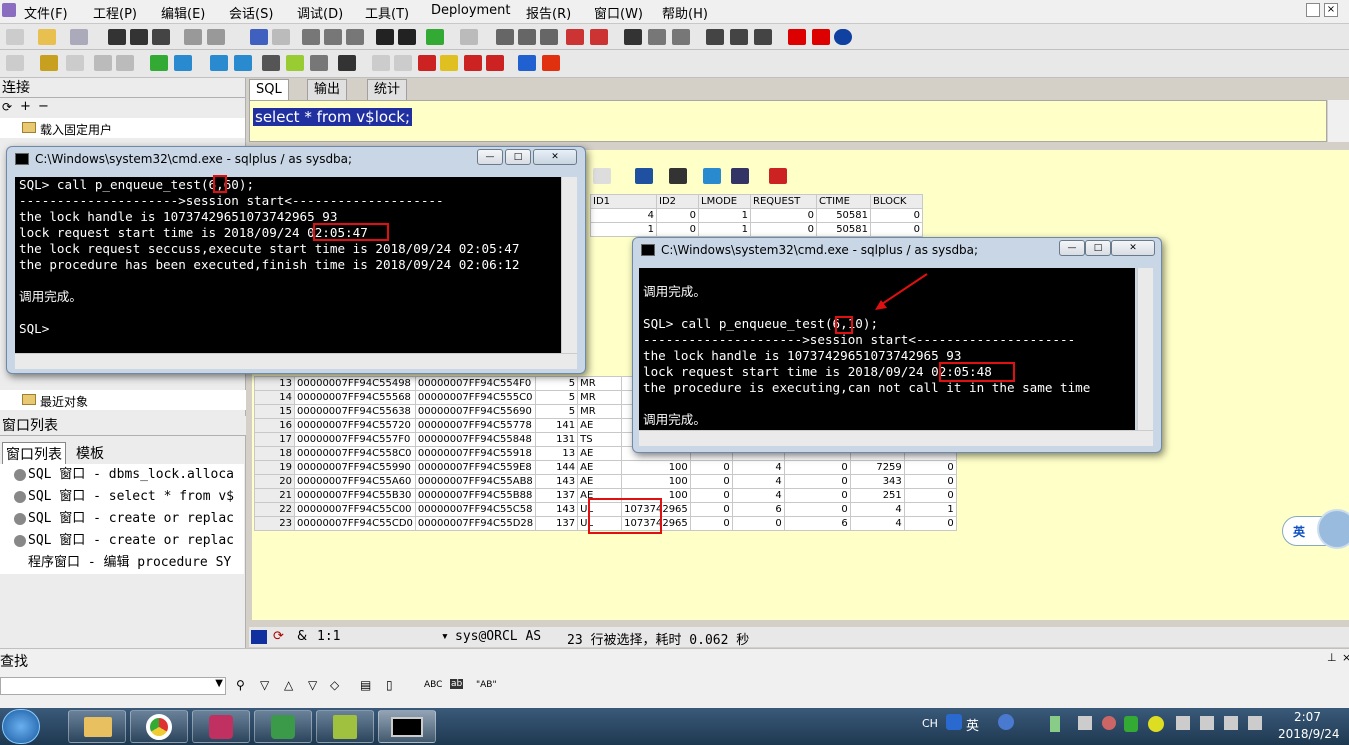  Describe the element at coordinates (724, 201) in the screenshot. I see `col-header: LMODE` at that location.